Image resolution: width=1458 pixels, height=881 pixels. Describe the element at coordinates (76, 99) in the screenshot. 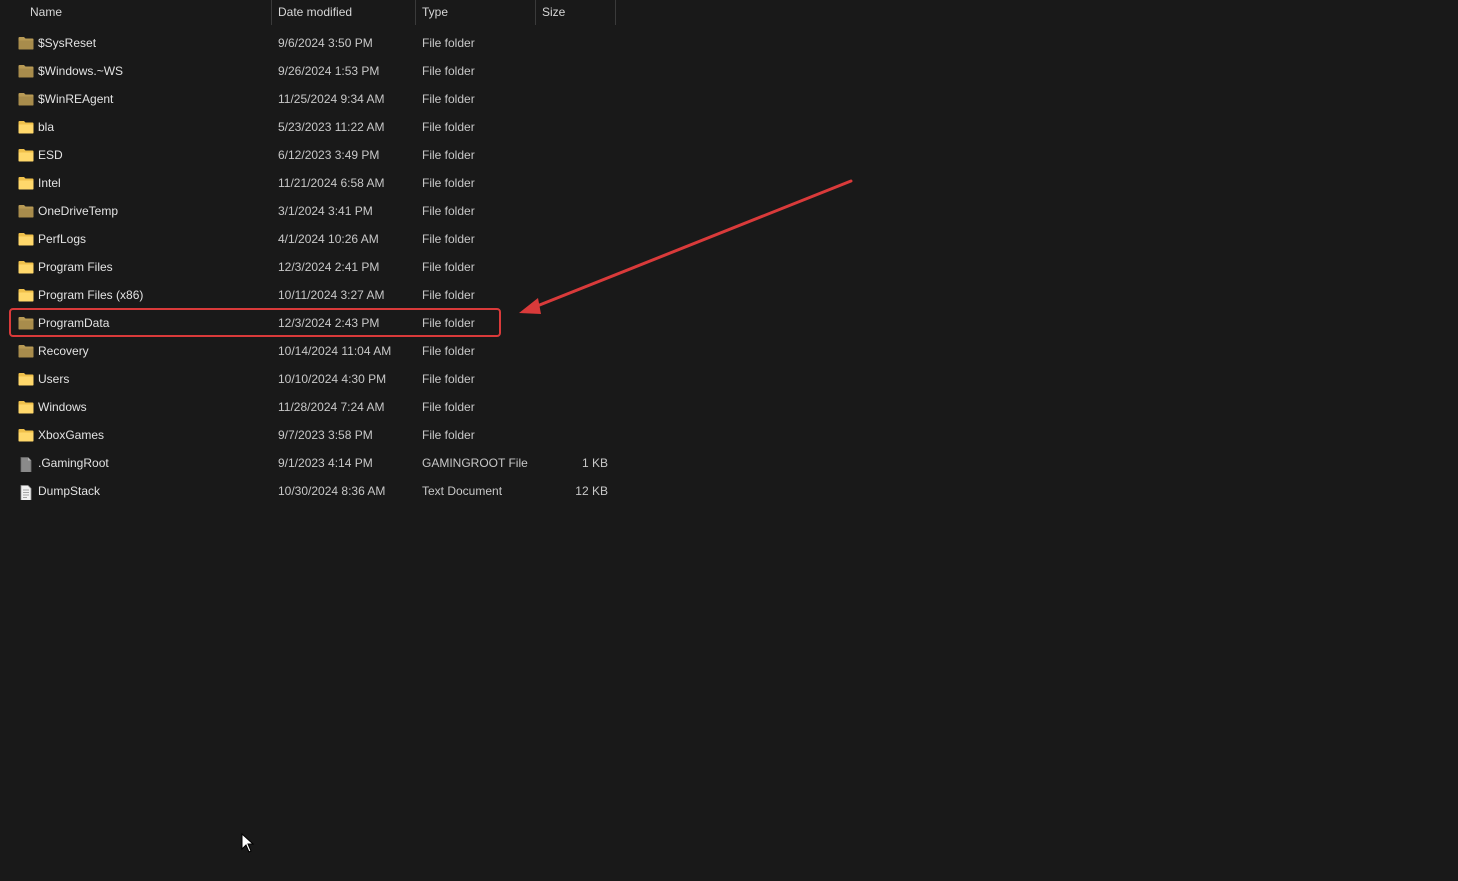

I see `file-name: $WinREAgent` at that location.